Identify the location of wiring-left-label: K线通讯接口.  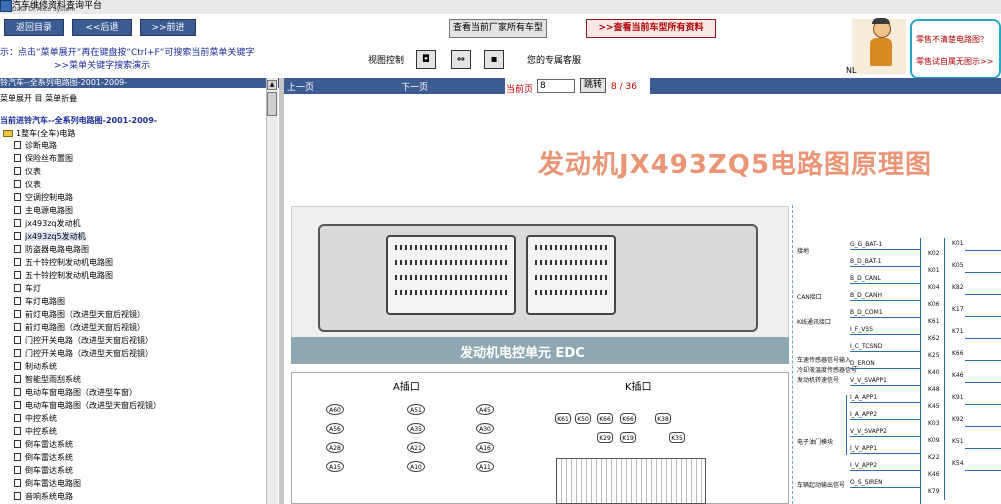
(814, 322).